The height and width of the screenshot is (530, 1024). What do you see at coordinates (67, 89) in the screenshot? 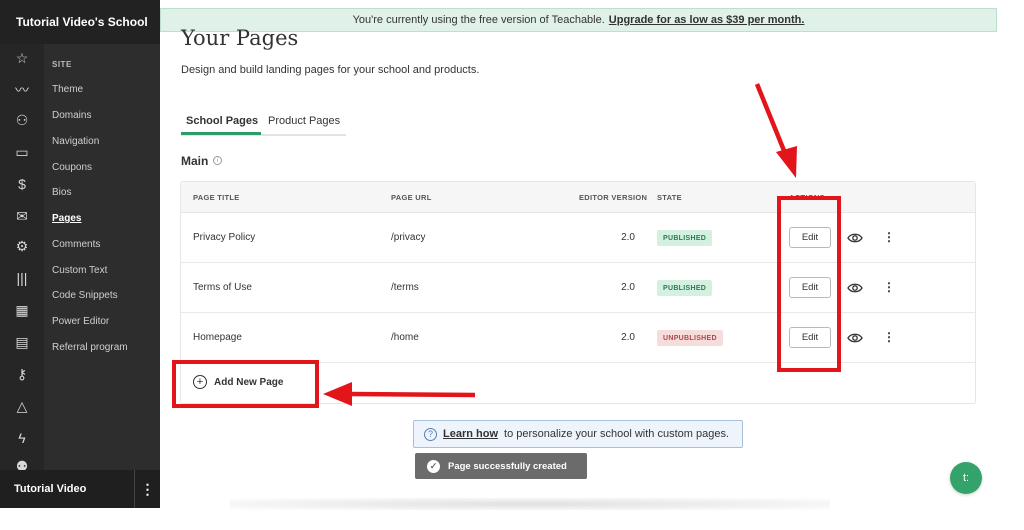
I see `sidebar-item-theme: Theme` at bounding box center [67, 89].